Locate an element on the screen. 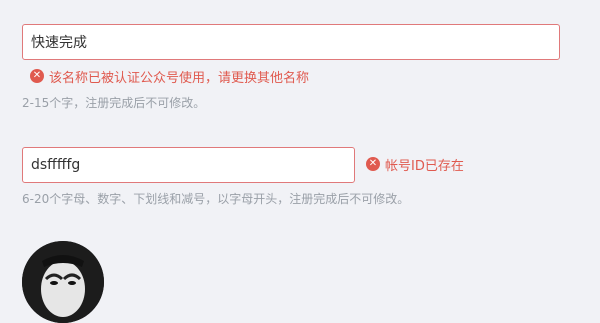 This screenshot has height=323, width=600. avatar-image is located at coordinates (63, 282).